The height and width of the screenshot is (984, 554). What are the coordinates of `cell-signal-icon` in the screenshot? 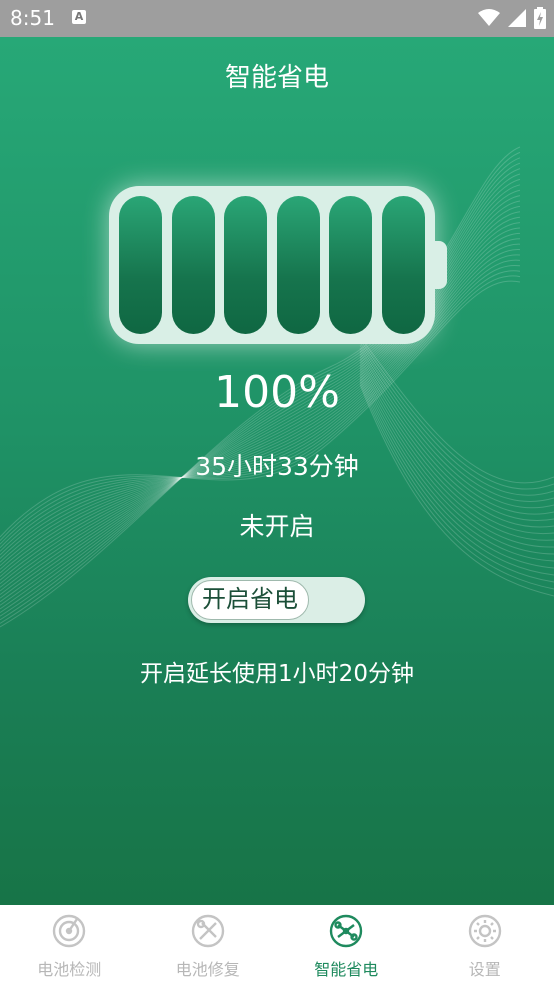 It's located at (517, 18).